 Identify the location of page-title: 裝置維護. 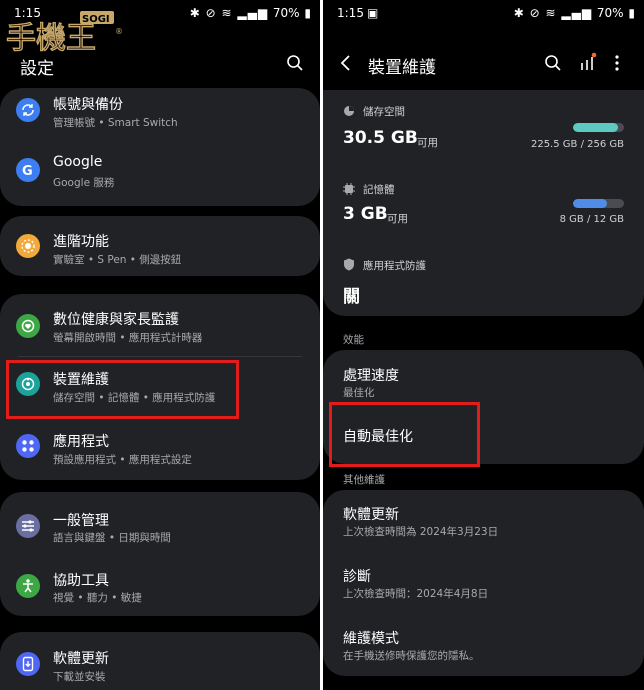
(402, 68).